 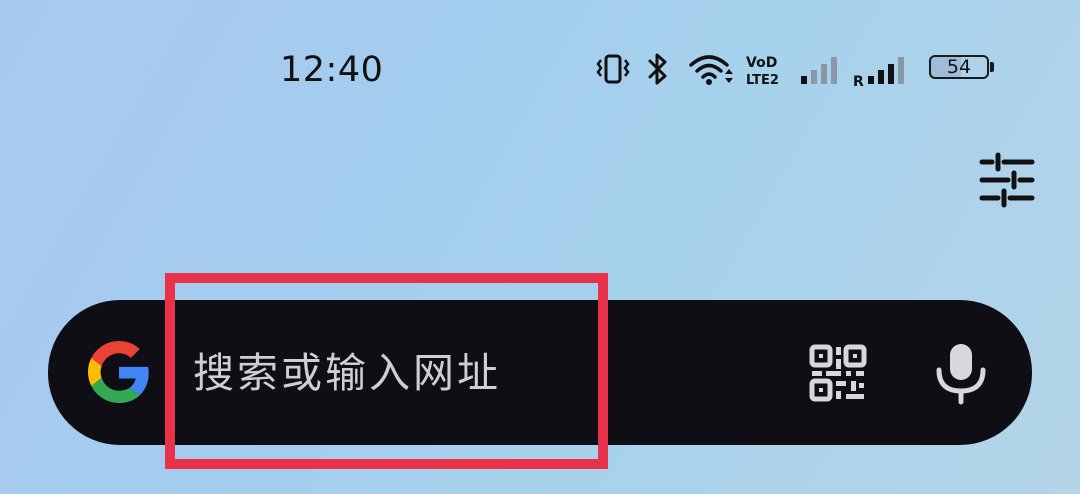 I want to click on battery-icon: 54, so click(x=961, y=69).